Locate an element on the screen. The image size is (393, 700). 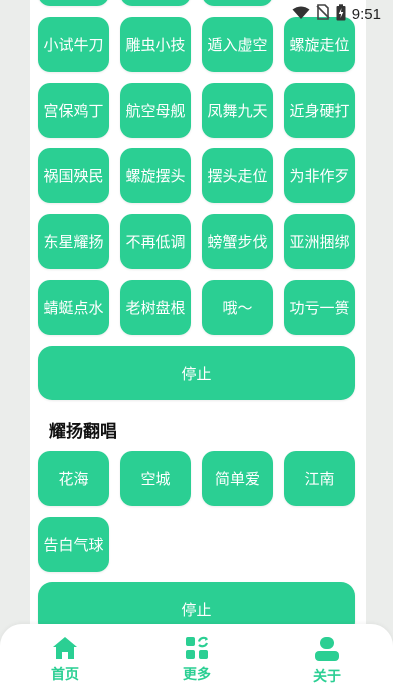
home-icon is located at coordinates (65, 648).